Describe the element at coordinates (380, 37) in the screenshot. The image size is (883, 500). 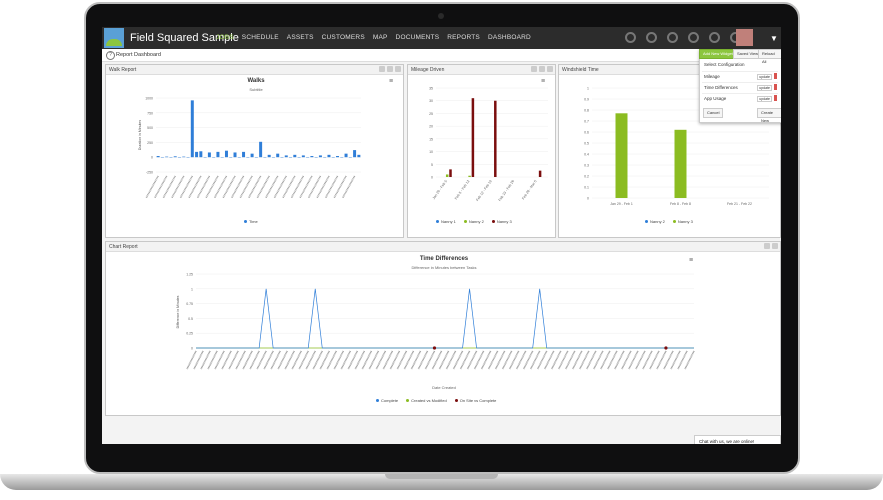
I see `nav-map: MAP` at that location.